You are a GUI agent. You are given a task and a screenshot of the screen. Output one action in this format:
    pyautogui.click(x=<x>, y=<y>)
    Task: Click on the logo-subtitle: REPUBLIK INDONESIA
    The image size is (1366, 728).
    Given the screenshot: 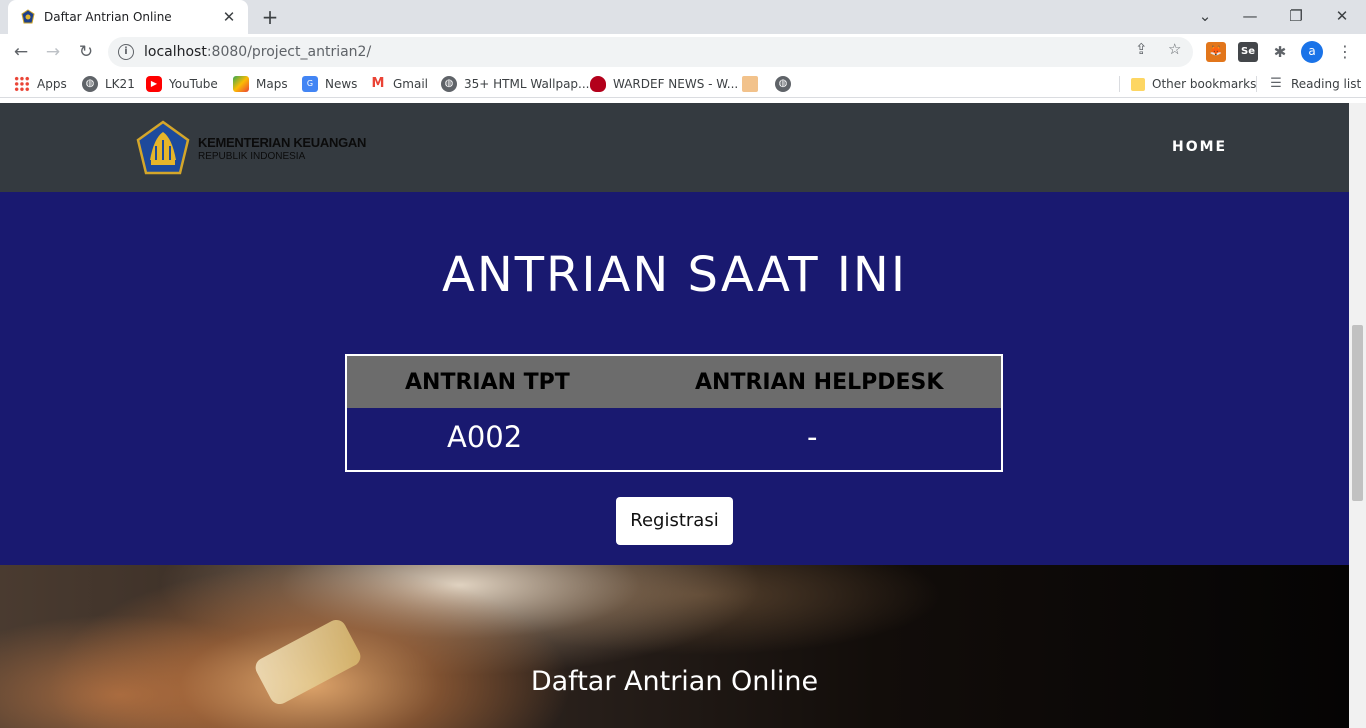 What is the action you would take?
    pyautogui.click(x=252, y=156)
    